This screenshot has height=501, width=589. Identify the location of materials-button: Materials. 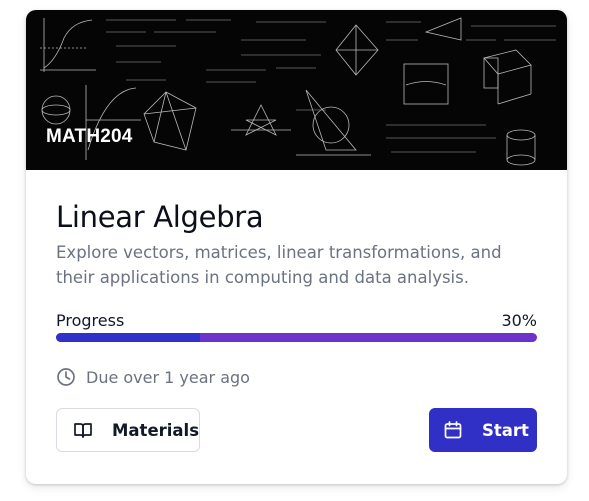
(128, 430).